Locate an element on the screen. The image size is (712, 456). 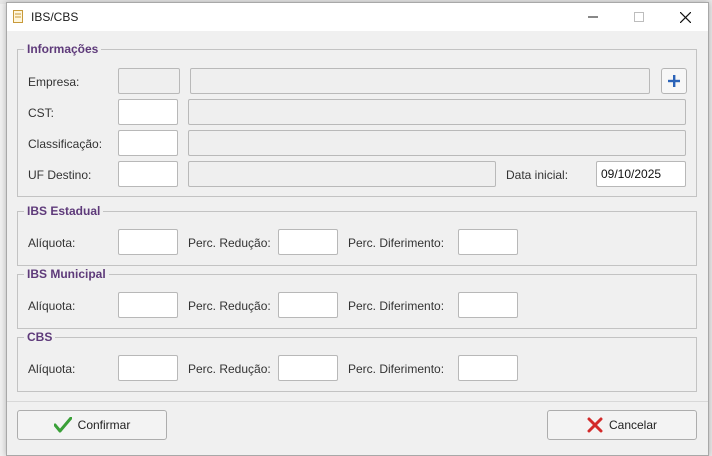
maximize-icon is located at coordinates (639, 17).